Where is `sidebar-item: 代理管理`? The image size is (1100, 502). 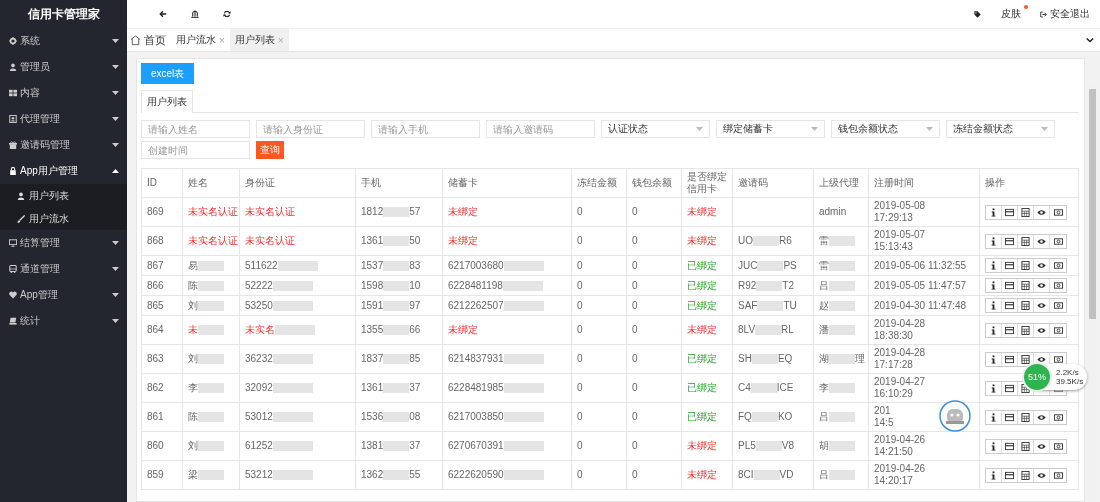
sidebar-item: 代理管理 is located at coordinates (63, 119).